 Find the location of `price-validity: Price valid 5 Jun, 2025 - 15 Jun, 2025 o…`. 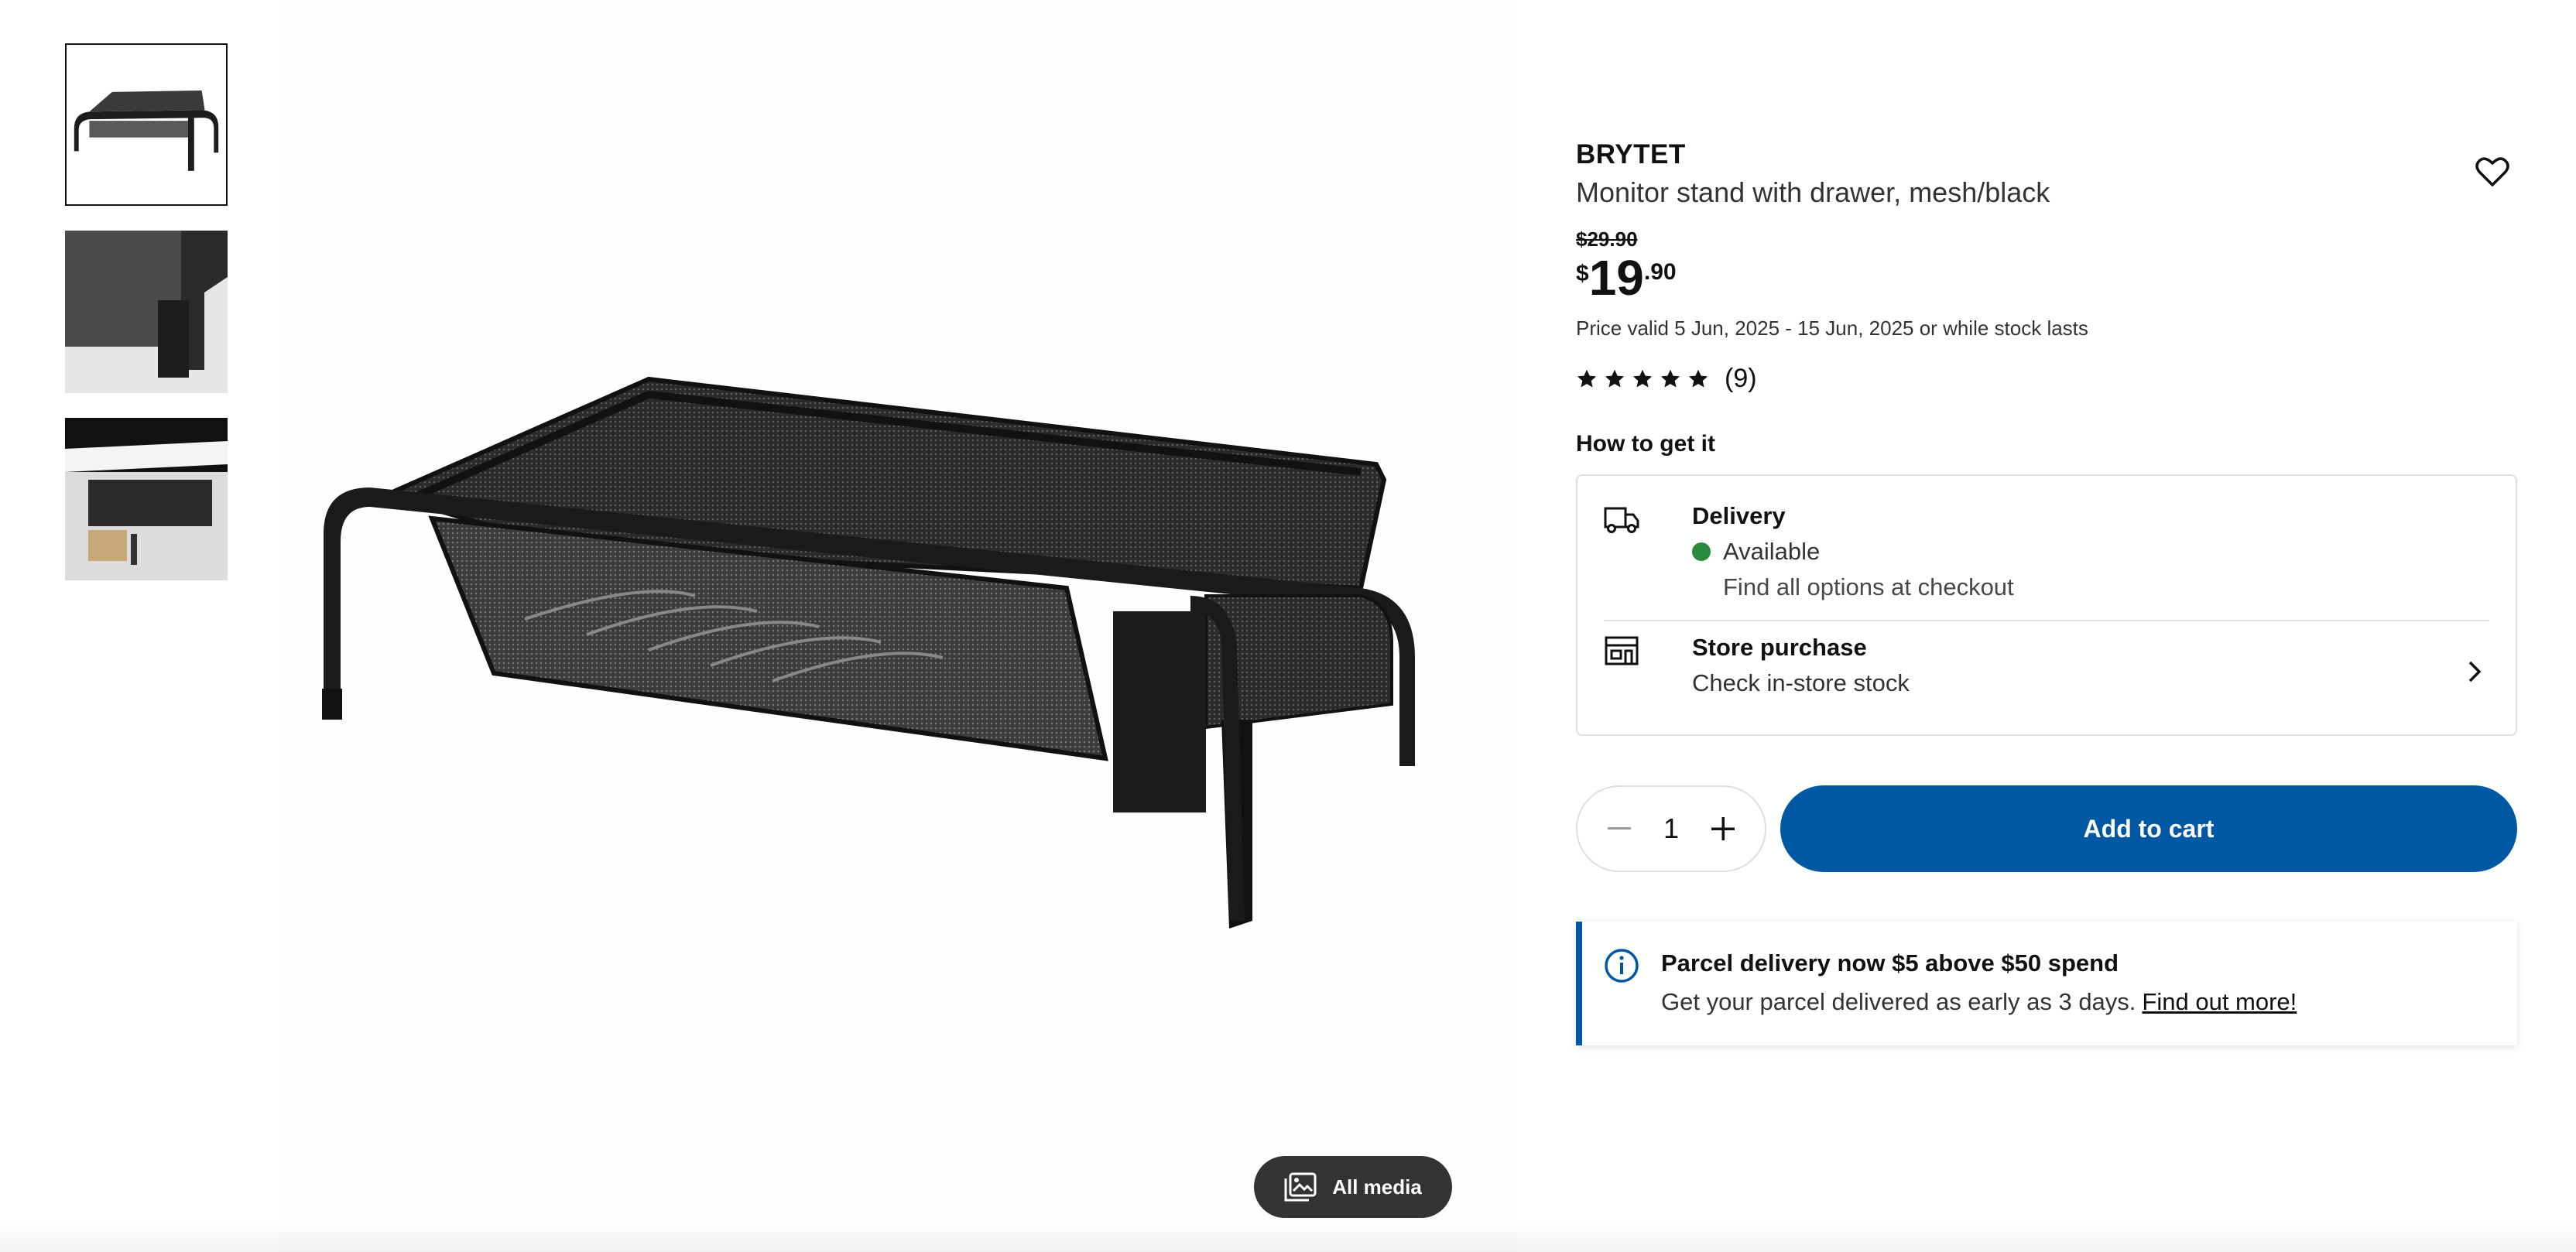

price-validity: Price valid 5 Jun, 2025 - 15 Jun, 2025 o… is located at coordinates (1832, 328).